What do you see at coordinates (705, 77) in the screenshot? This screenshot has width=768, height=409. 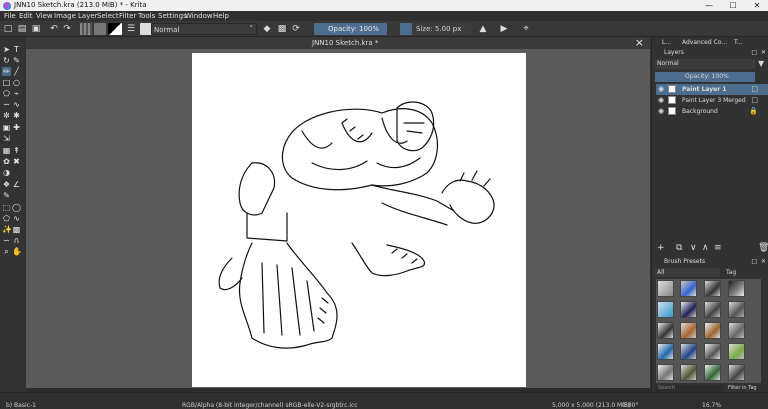 I see `layer-opacity-slider: Opacity: 100%` at bounding box center [705, 77].